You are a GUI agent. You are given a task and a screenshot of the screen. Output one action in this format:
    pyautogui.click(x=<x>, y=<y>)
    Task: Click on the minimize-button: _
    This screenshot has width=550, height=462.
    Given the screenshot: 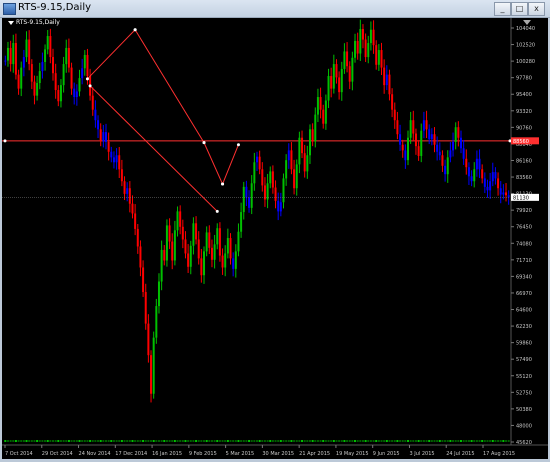 What is the action you would take?
    pyautogui.click(x=502, y=9)
    